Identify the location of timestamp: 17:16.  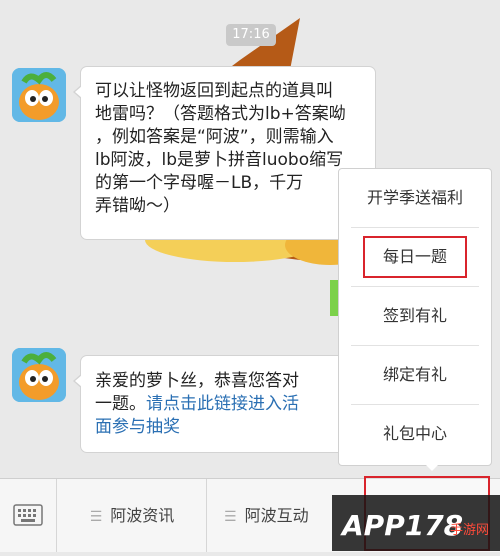
(251, 35).